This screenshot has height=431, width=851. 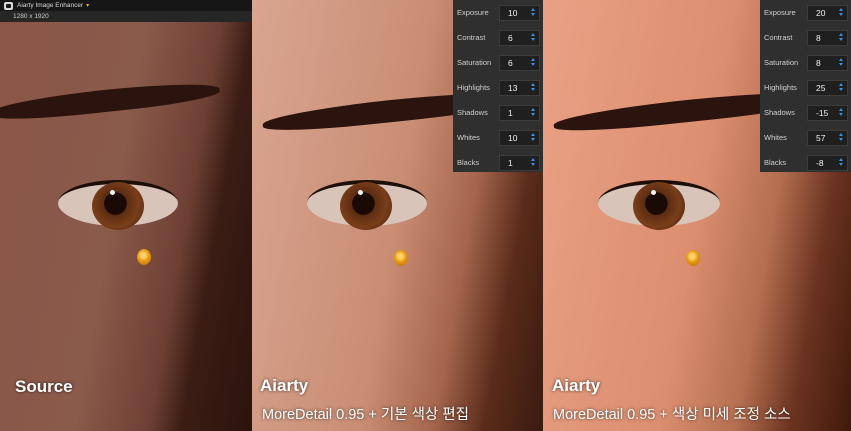 What do you see at coordinates (31, 16) in the screenshot?
I see `resolution-label: 1280 x 1920` at bounding box center [31, 16].